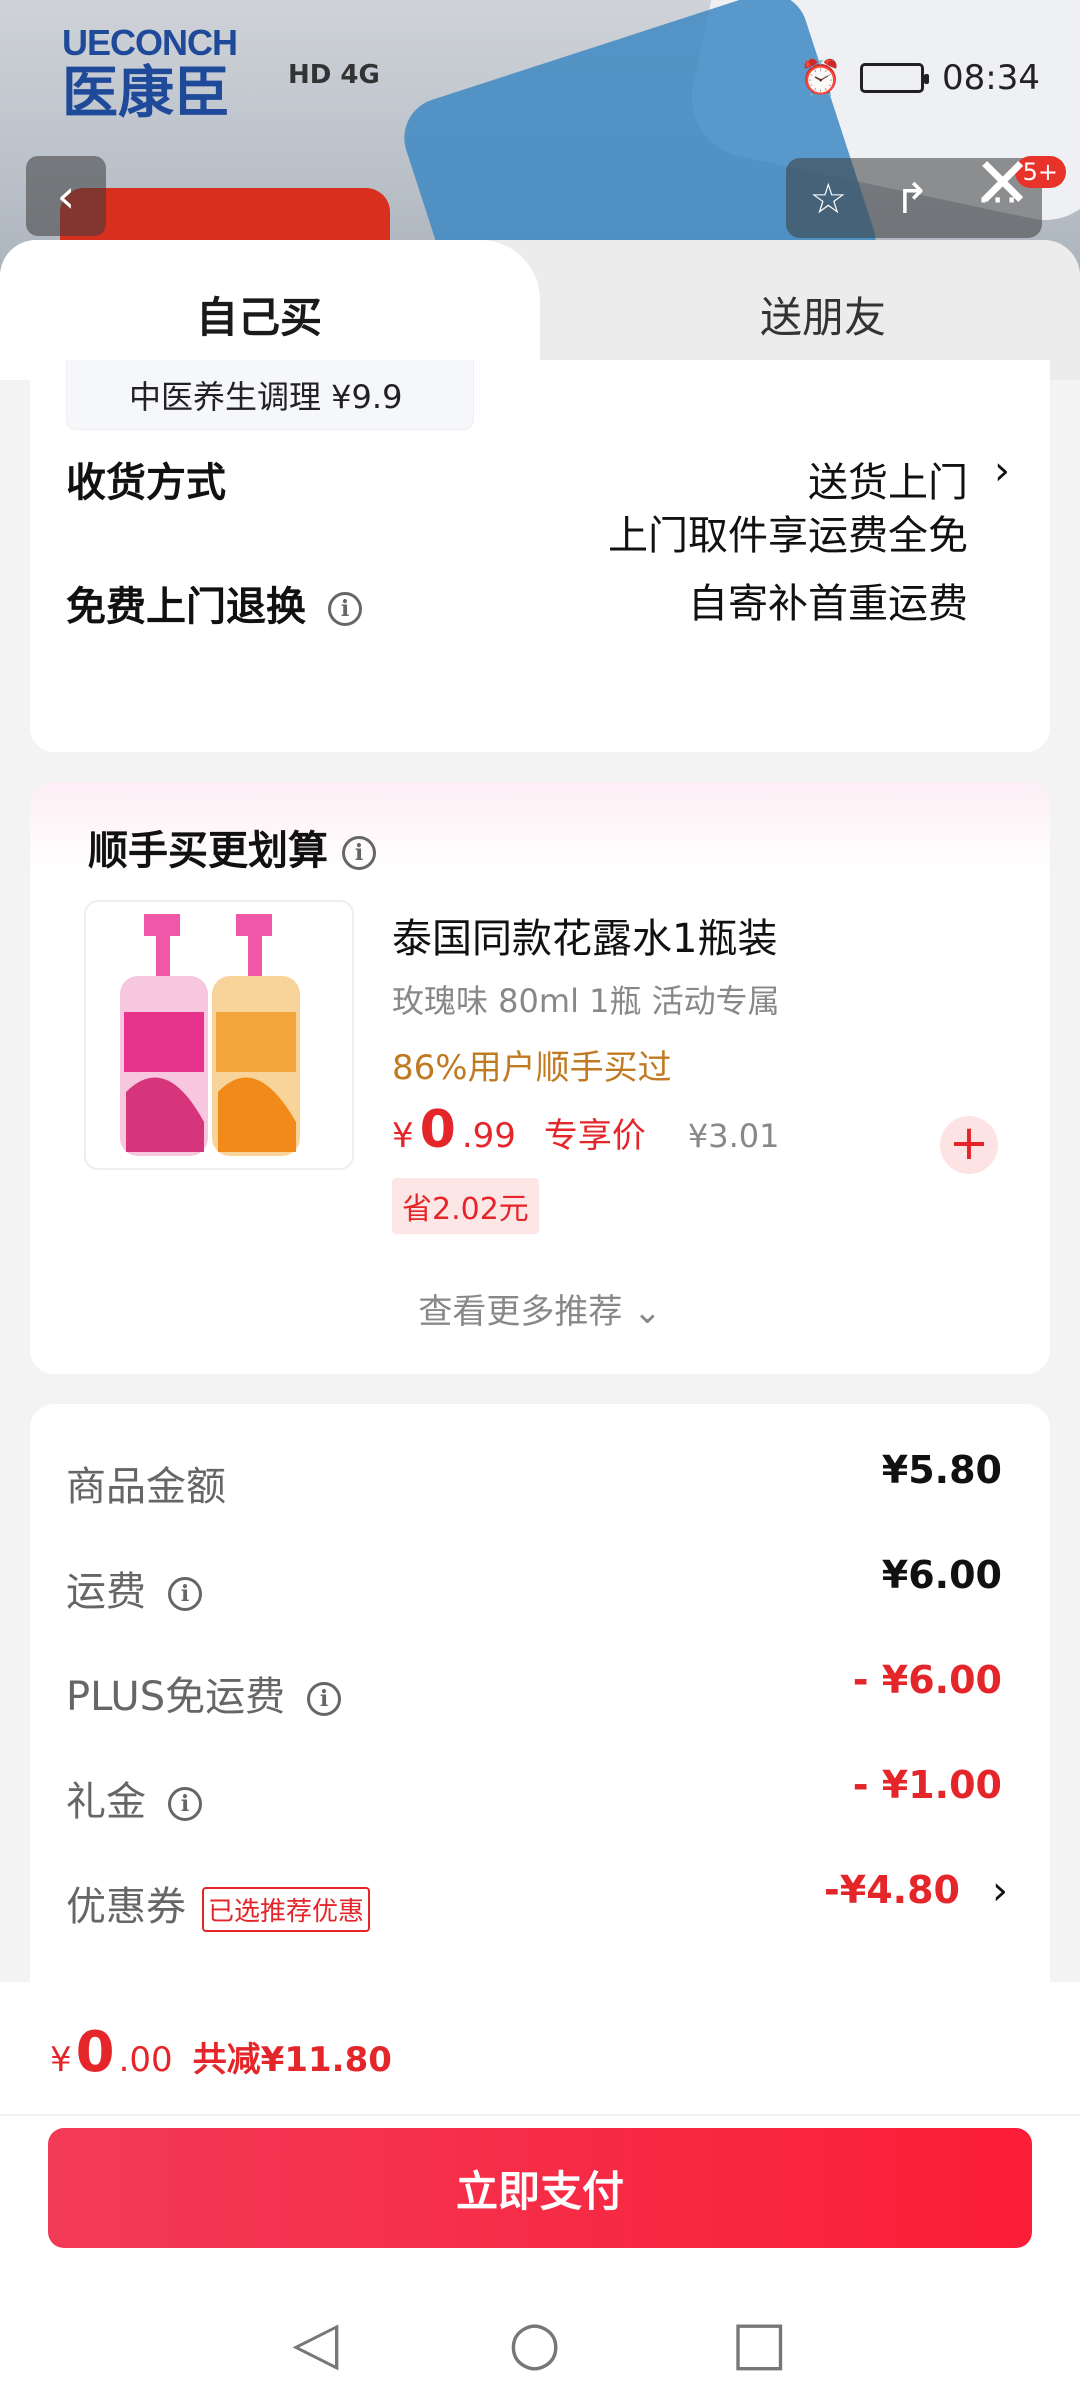 The width and height of the screenshot is (1080, 2400). Describe the element at coordinates (540, 310) in the screenshot. I see `purchase-tabs: 自己买 送朋友` at that location.